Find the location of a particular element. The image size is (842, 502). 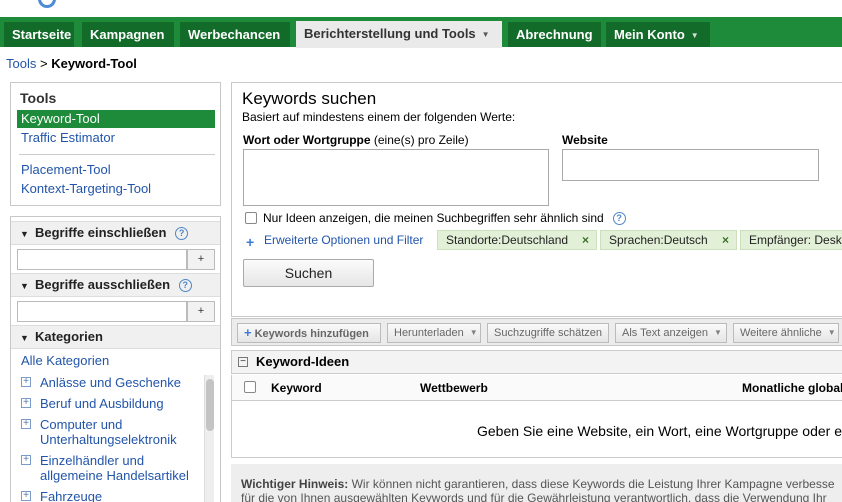

estimate-traffic-button: Suchzugriffe schätzen is located at coordinates (548, 333).